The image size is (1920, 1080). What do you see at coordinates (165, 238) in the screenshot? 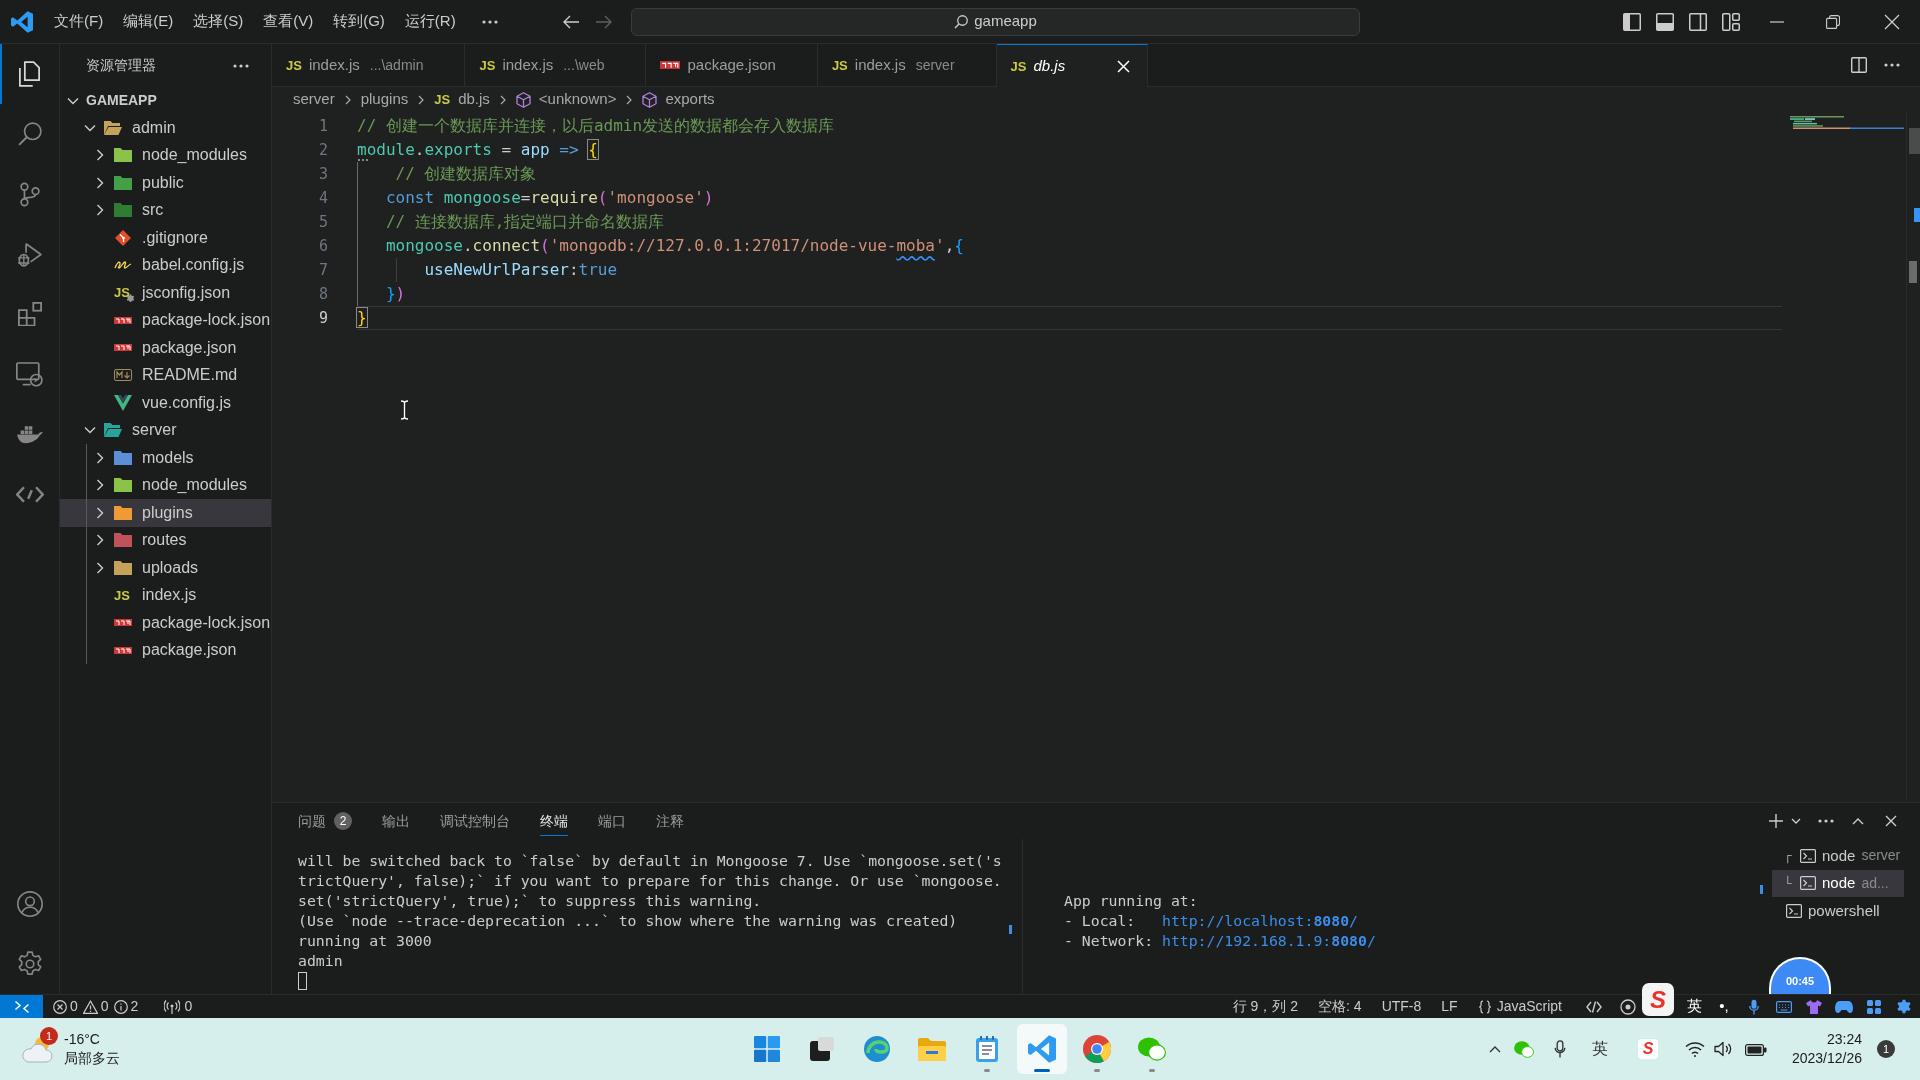
I see `tree-item: .gitignore` at bounding box center [165, 238].